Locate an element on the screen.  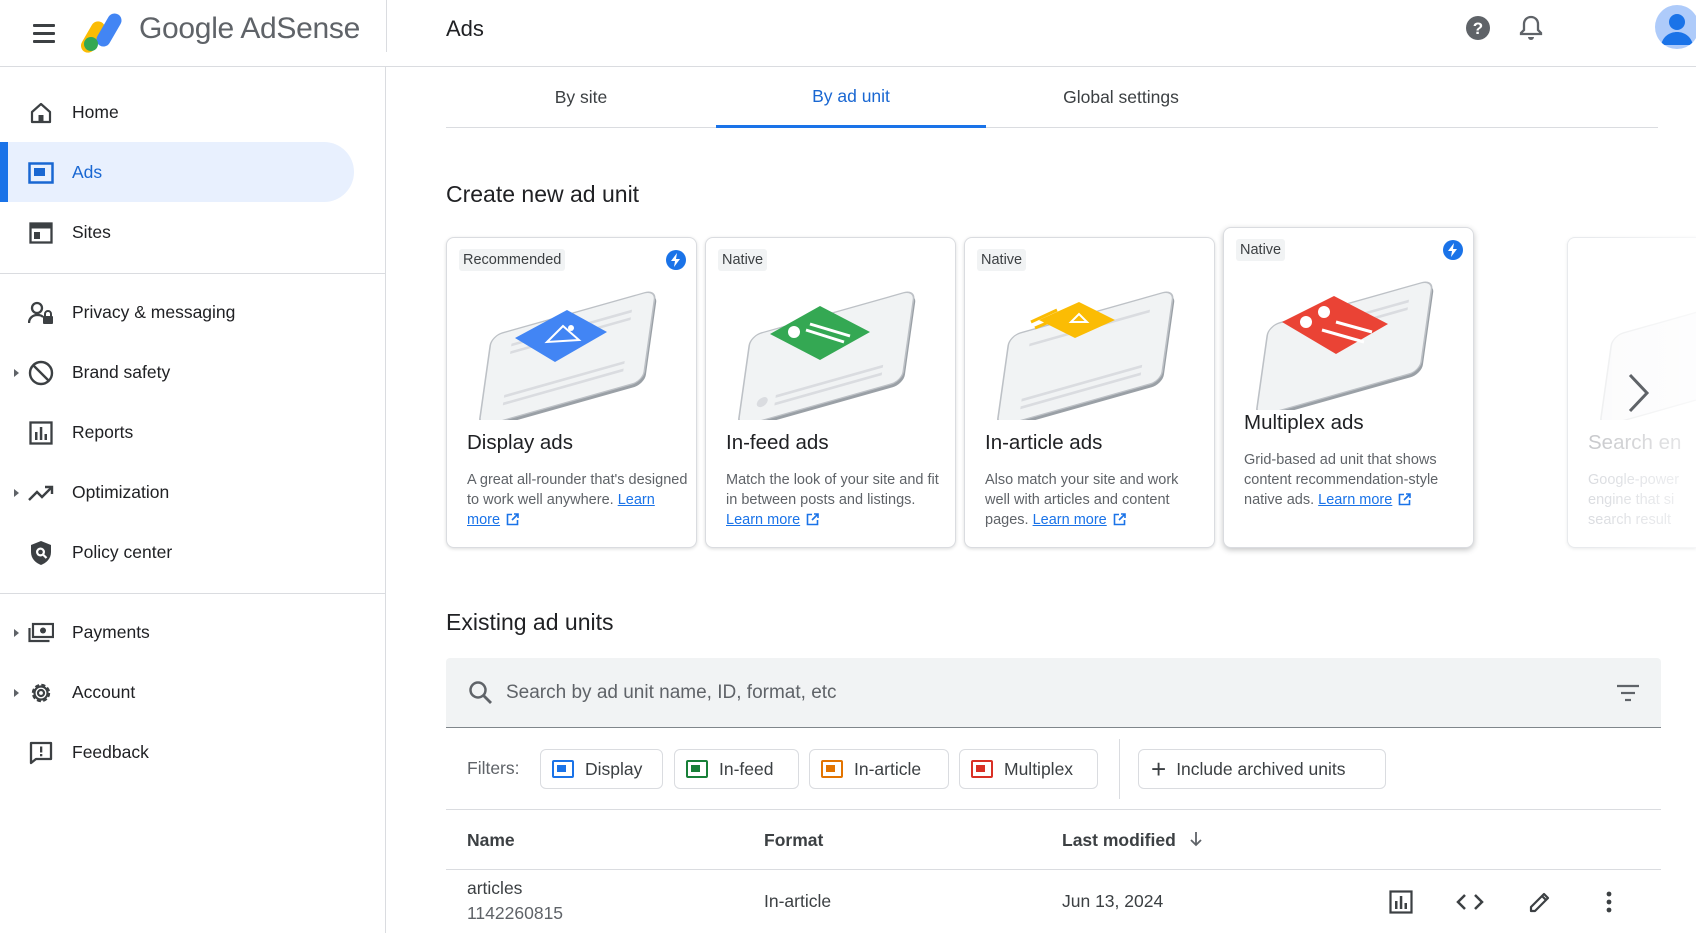
sidebar-item-label: Optimization is located at coordinates (121, 491).